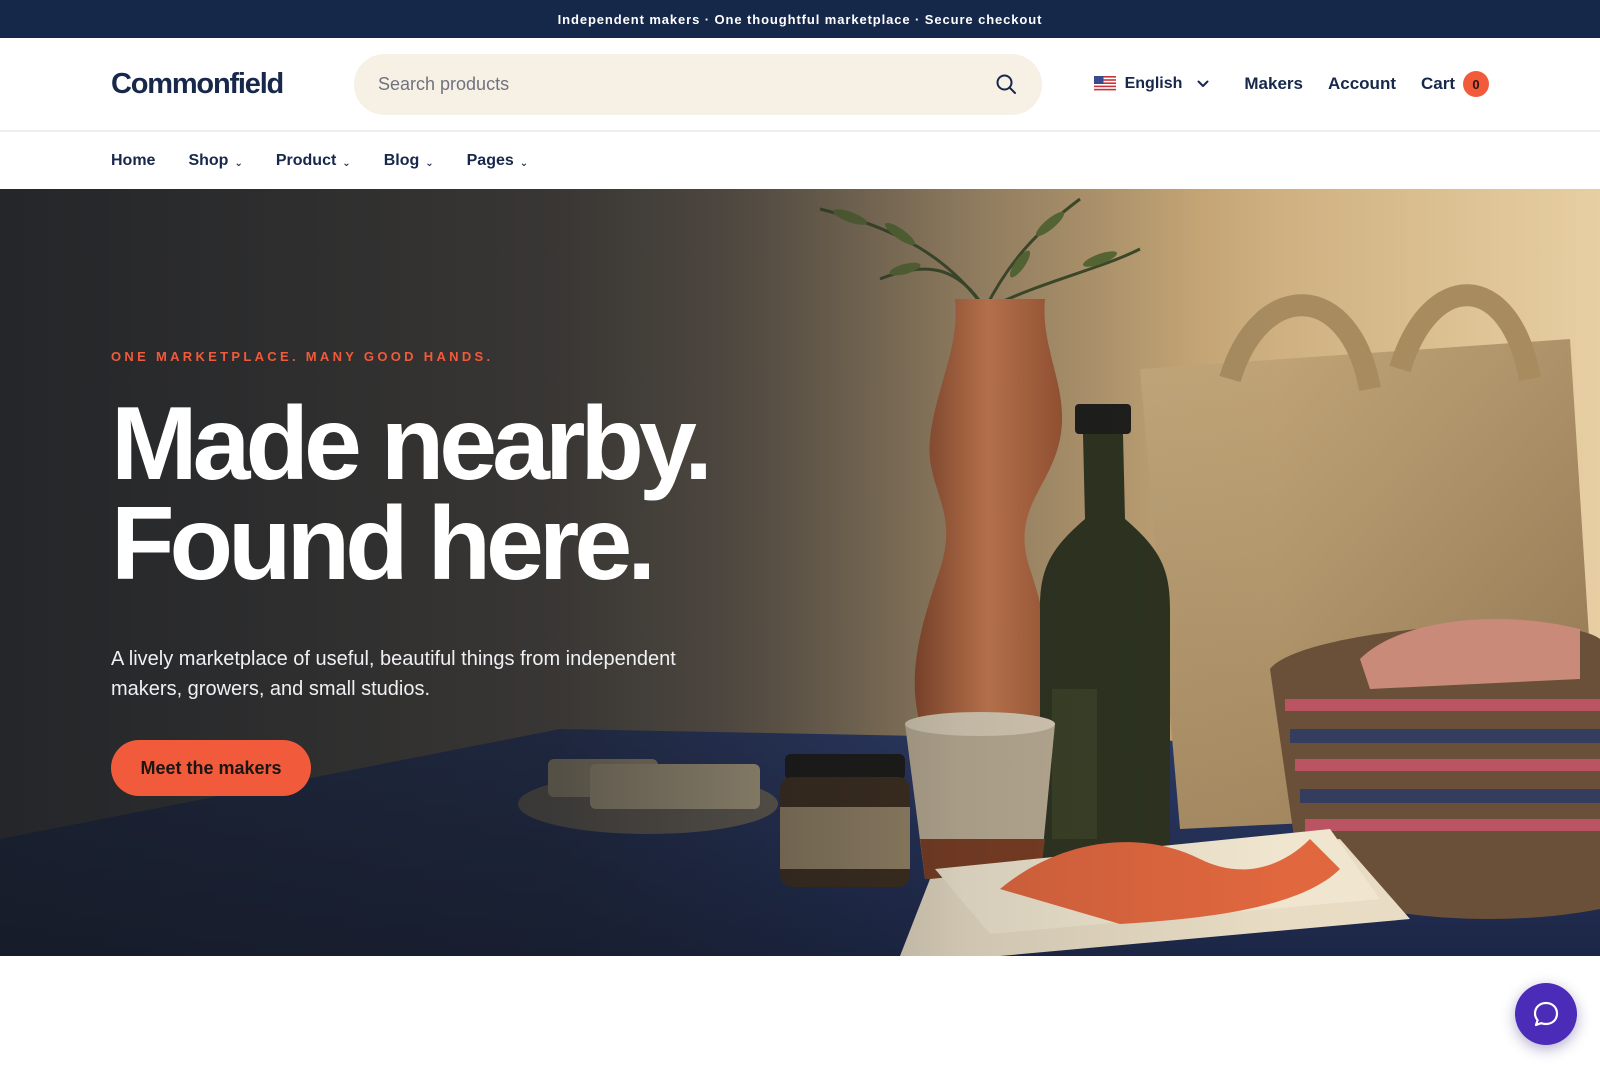 The width and height of the screenshot is (1600, 1067). Describe the element at coordinates (1476, 84) in the screenshot. I see `cart-count-badge: 0` at that location.